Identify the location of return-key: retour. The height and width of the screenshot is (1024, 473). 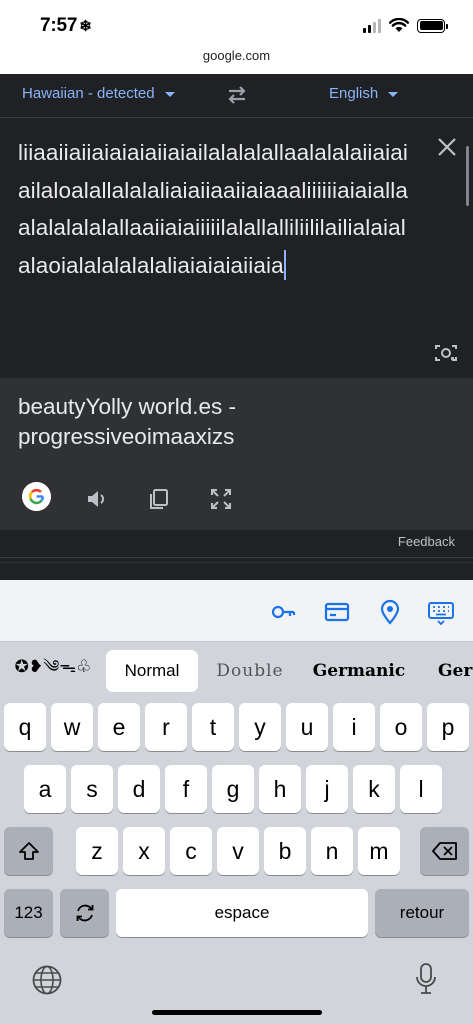
(422, 913).